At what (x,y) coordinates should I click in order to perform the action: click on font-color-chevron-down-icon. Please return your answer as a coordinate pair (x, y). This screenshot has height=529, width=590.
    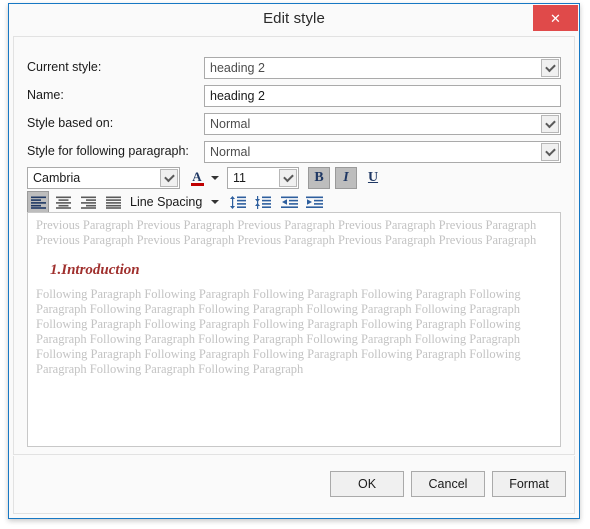
    Looking at the image, I should click on (215, 178).